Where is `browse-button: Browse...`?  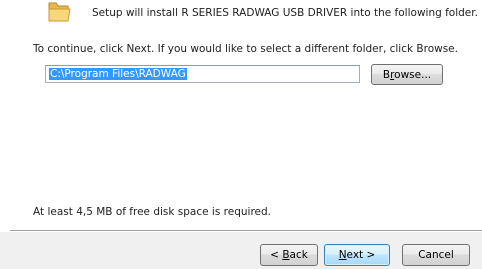
browse-button: Browse... is located at coordinates (407, 74).